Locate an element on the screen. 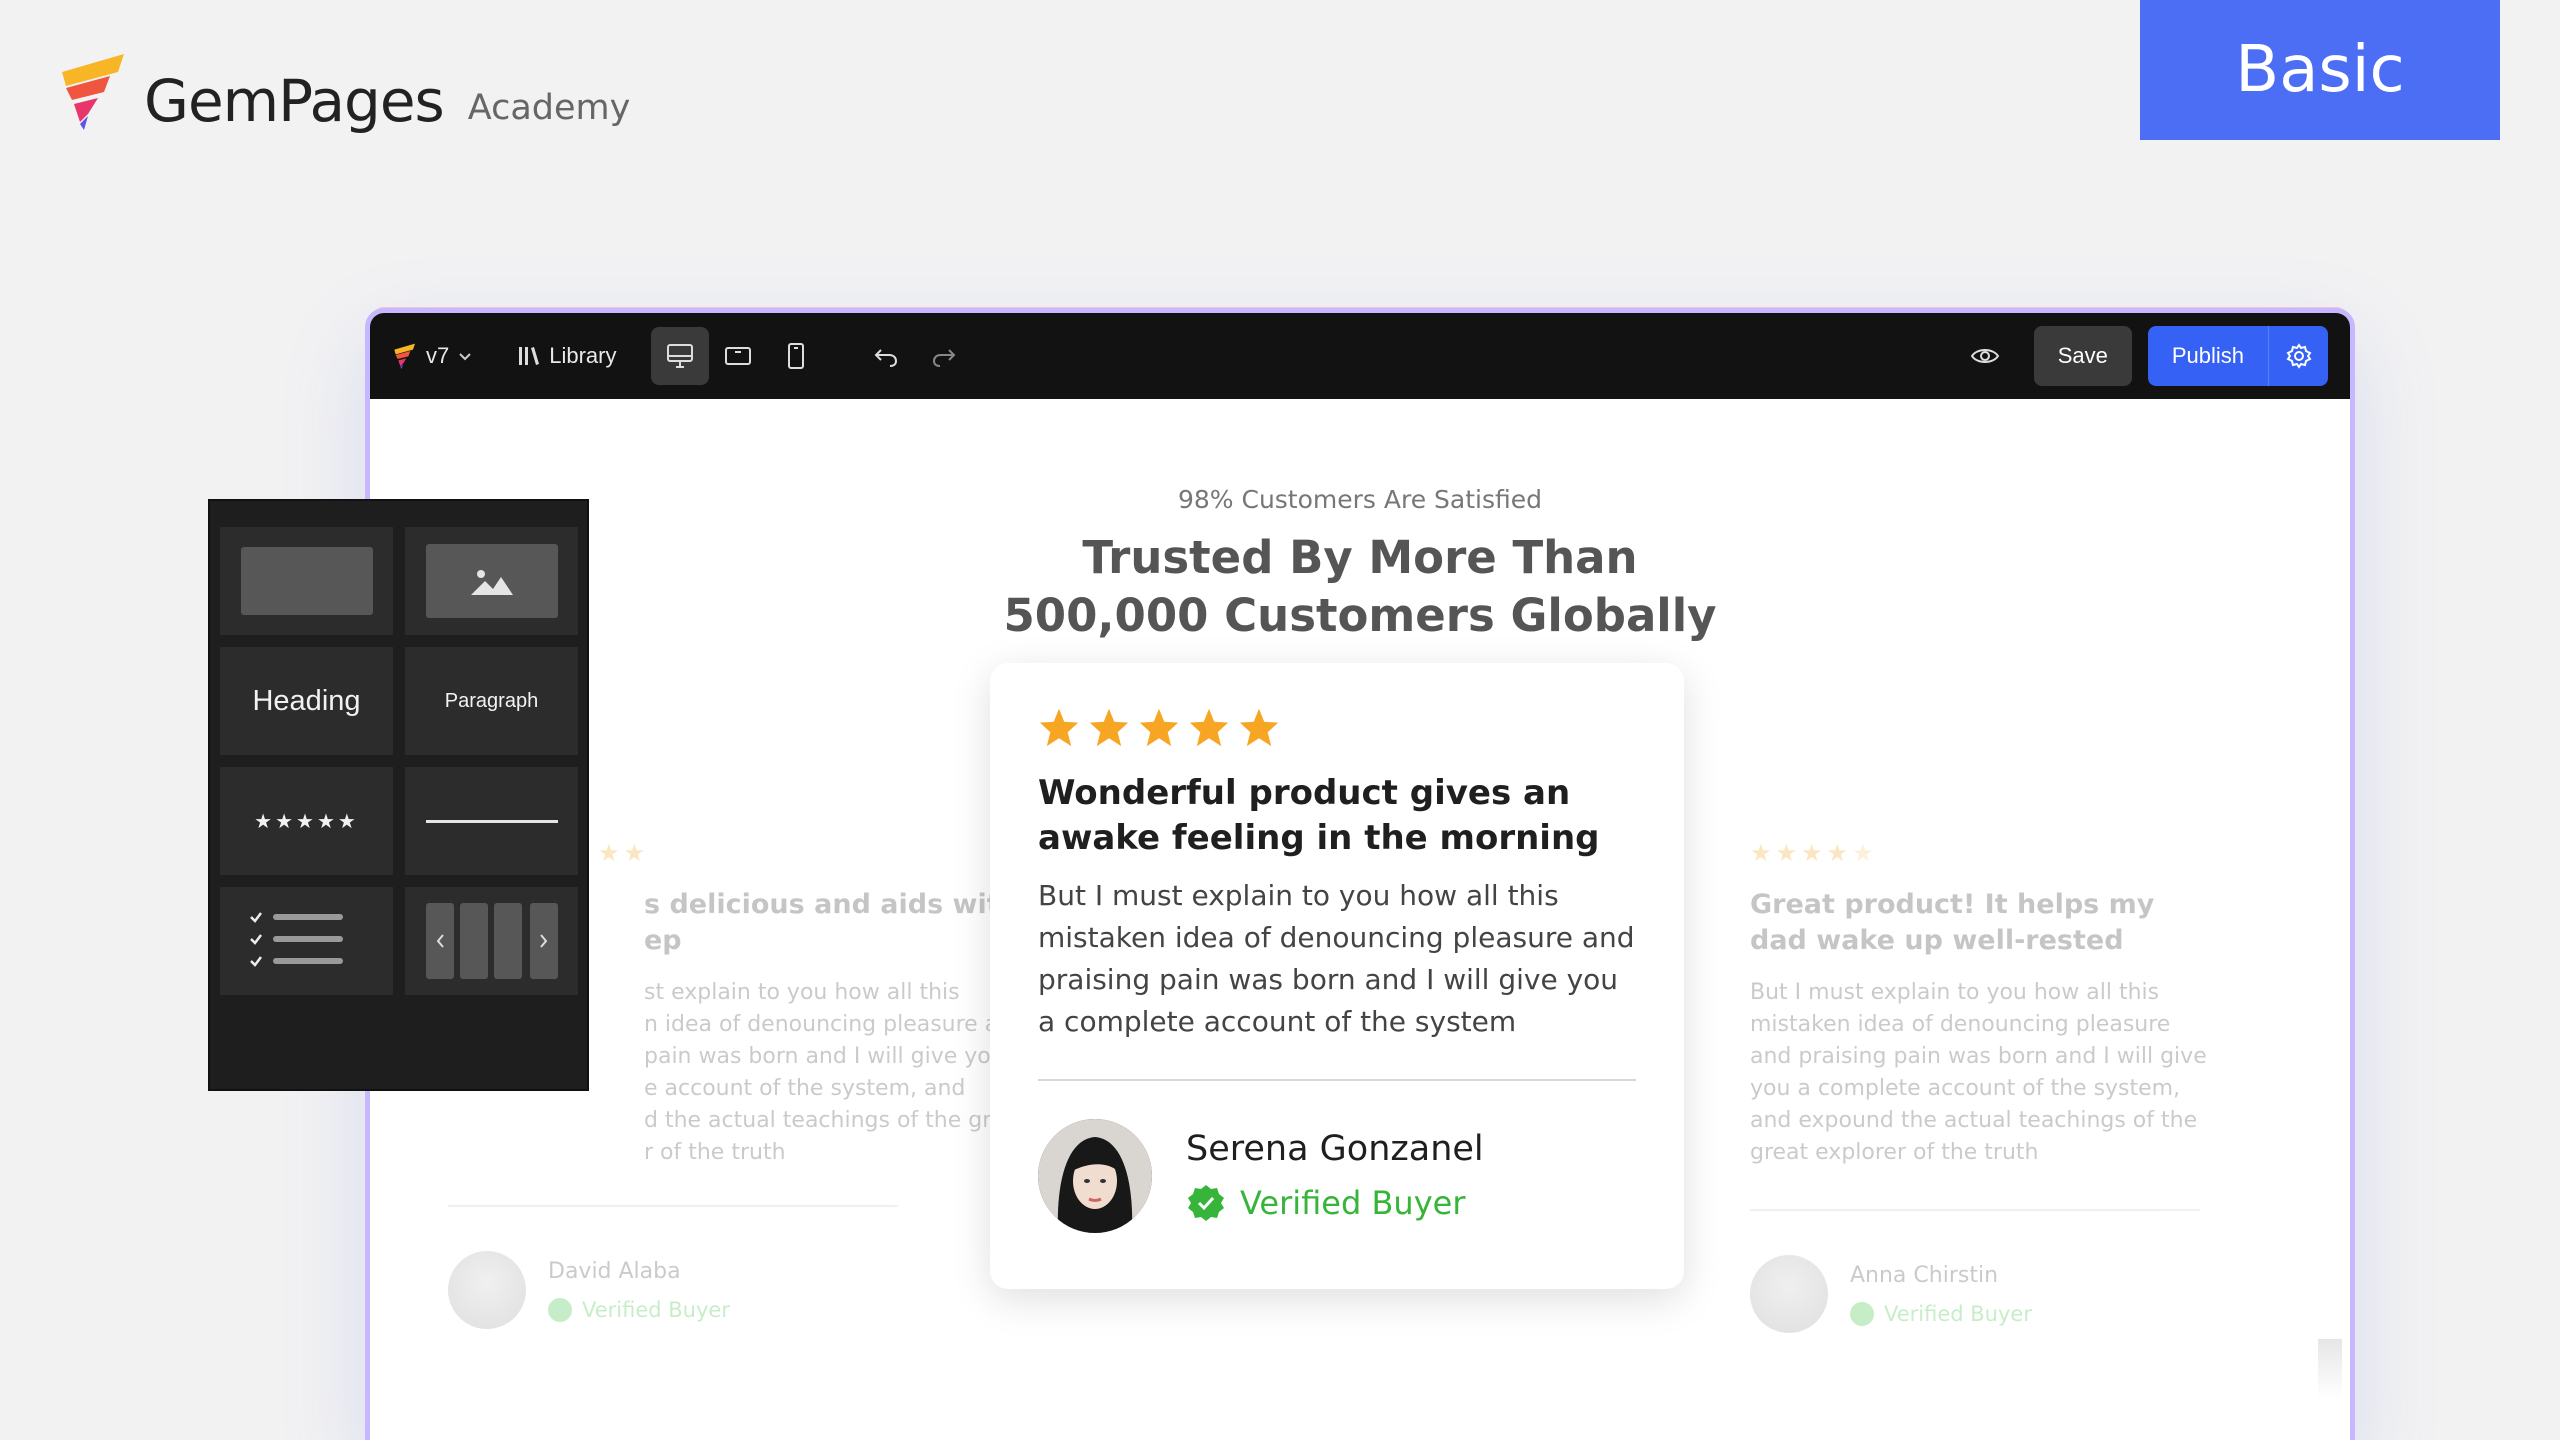 Image resolution: width=2560 pixels, height=1440 pixels. palette-item-rating: ★★★★★ is located at coordinates (306, 821).